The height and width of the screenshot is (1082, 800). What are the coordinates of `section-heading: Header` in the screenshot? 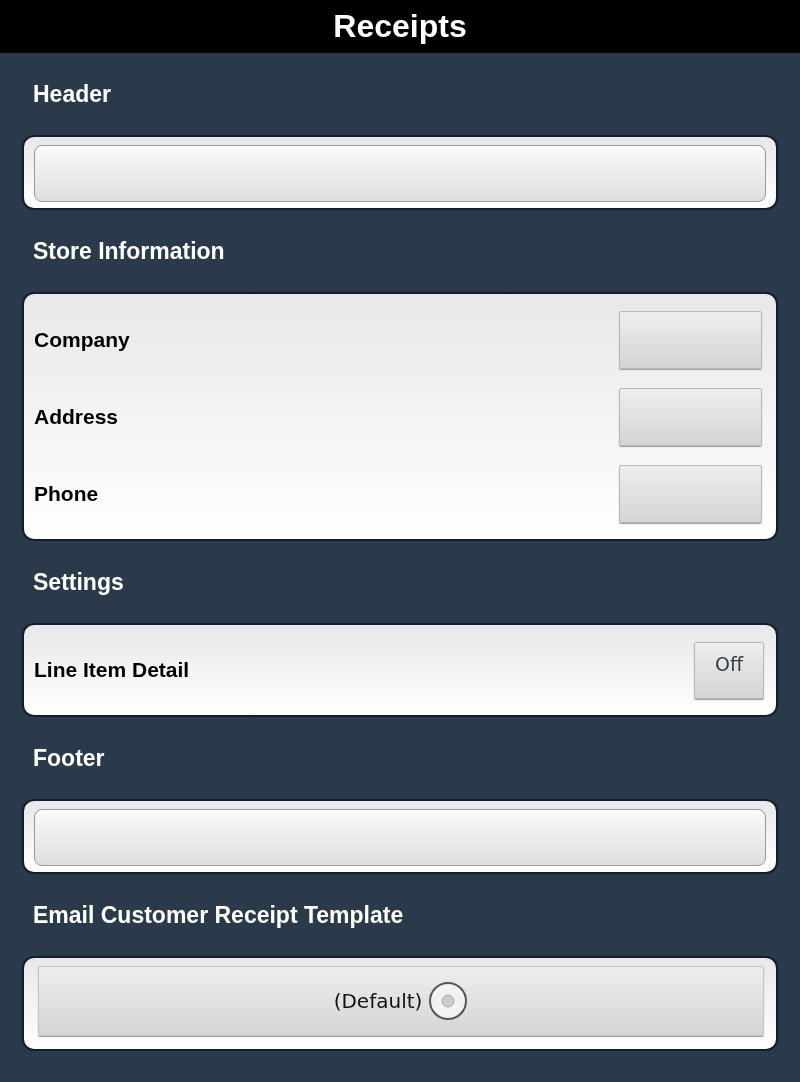 It's located at (72, 94).